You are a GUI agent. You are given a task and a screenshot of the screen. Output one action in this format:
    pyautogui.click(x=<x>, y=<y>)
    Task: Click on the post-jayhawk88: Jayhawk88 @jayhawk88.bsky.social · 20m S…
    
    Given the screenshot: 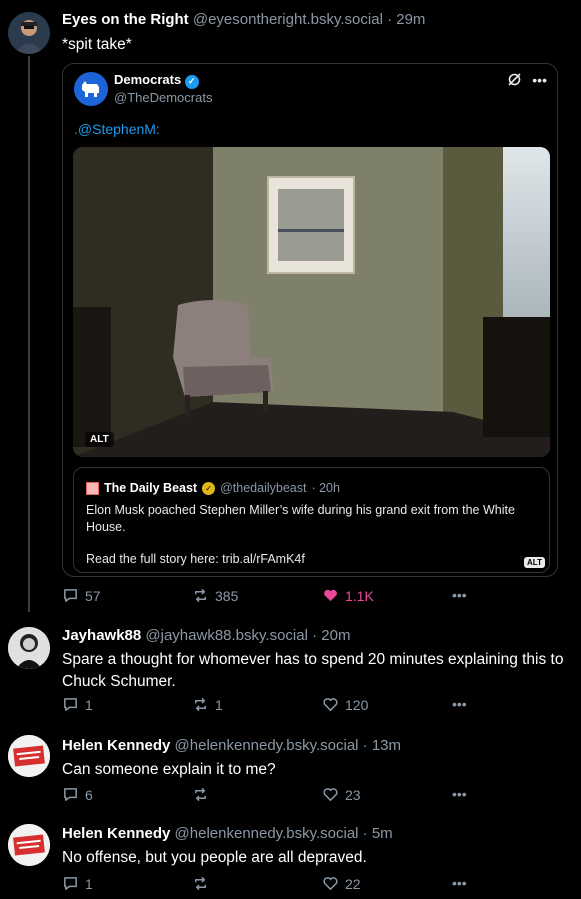 What is the action you would take?
    pyautogui.click(x=290, y=670)
    